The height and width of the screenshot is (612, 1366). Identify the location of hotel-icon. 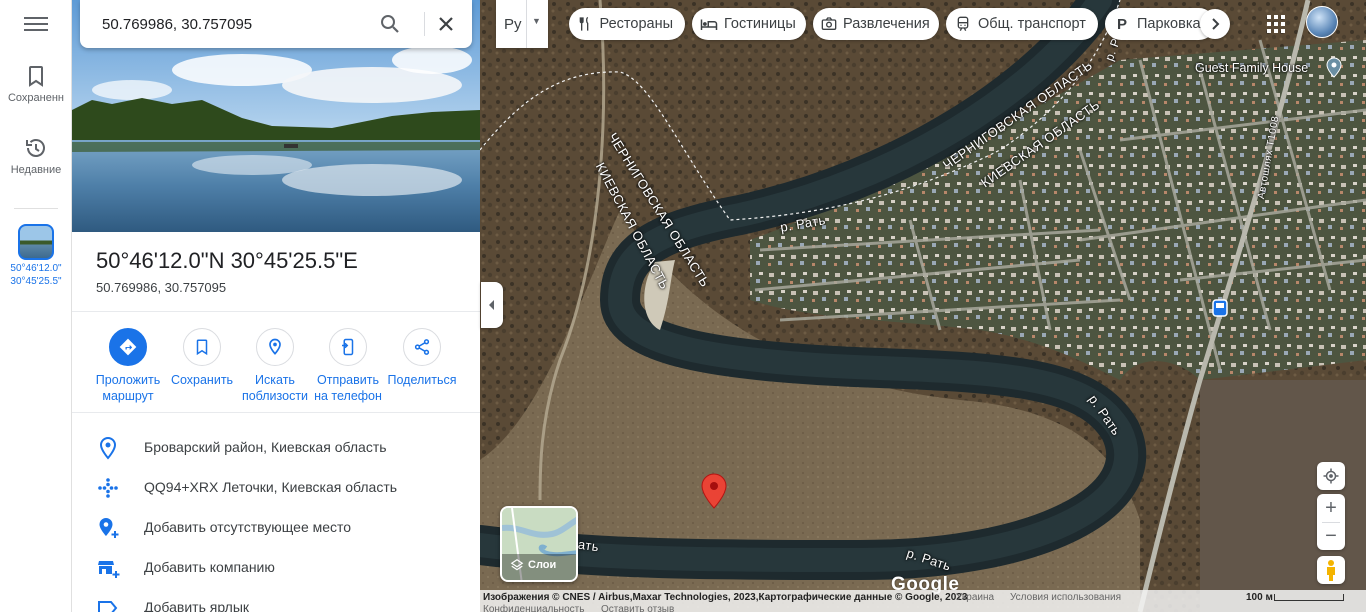
(709, 24).